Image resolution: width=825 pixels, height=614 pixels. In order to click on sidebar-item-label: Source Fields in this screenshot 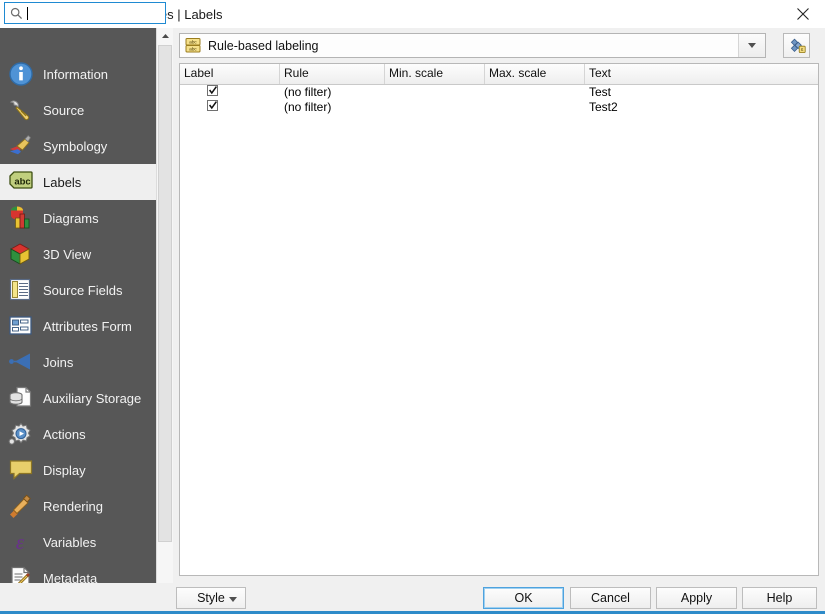, I will do `click(83, 290)`.